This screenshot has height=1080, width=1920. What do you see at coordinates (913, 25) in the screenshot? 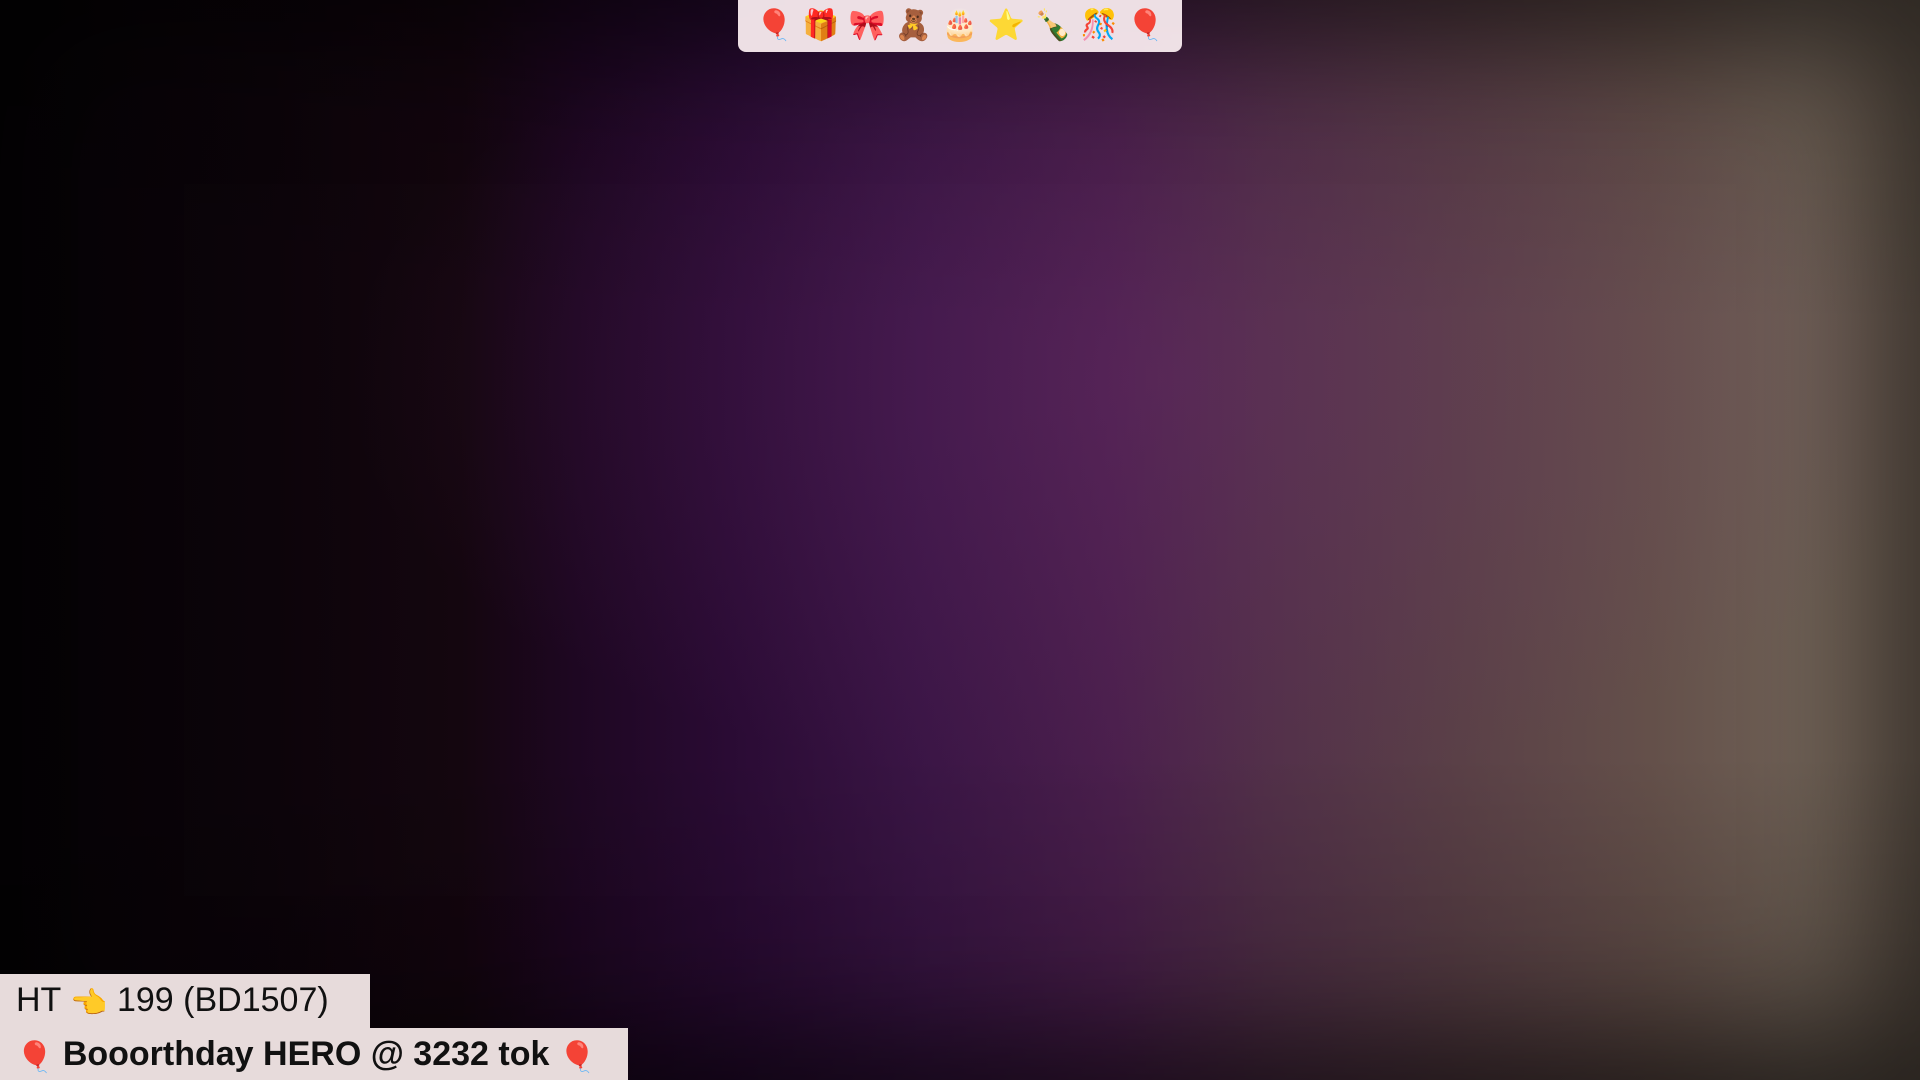
I see `teddy-bear-icon: 🧸` at bounding box center [913, 25].